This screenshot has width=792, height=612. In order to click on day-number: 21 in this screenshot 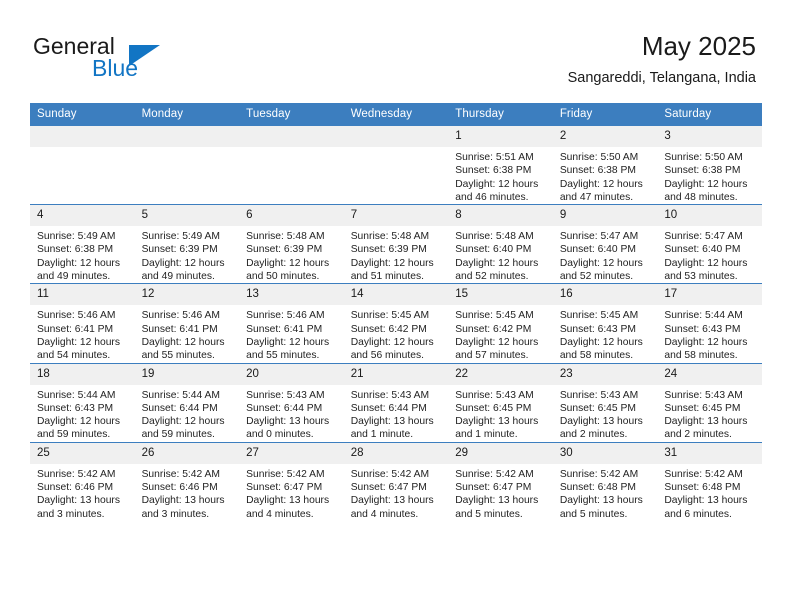, I will do `click(396, 374)`.